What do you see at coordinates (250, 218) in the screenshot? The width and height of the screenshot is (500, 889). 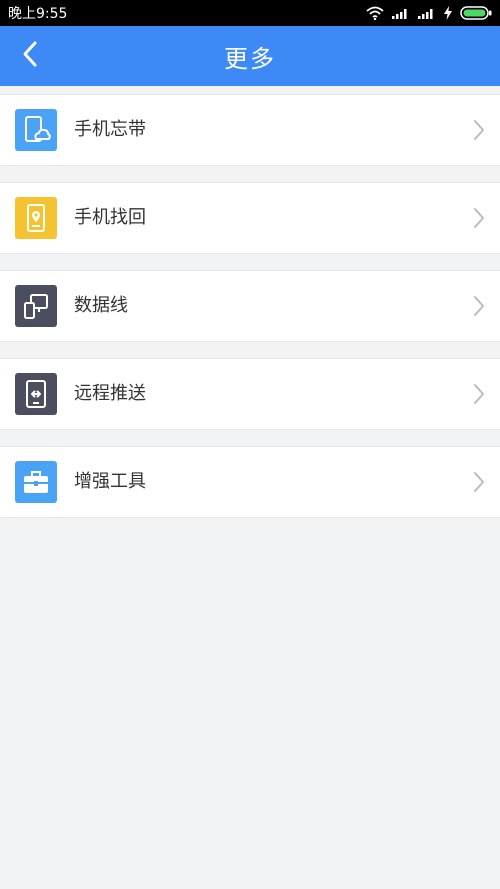 I see `menu-item-phone-recovery: 手机找回` at bounding box center [250, 218].